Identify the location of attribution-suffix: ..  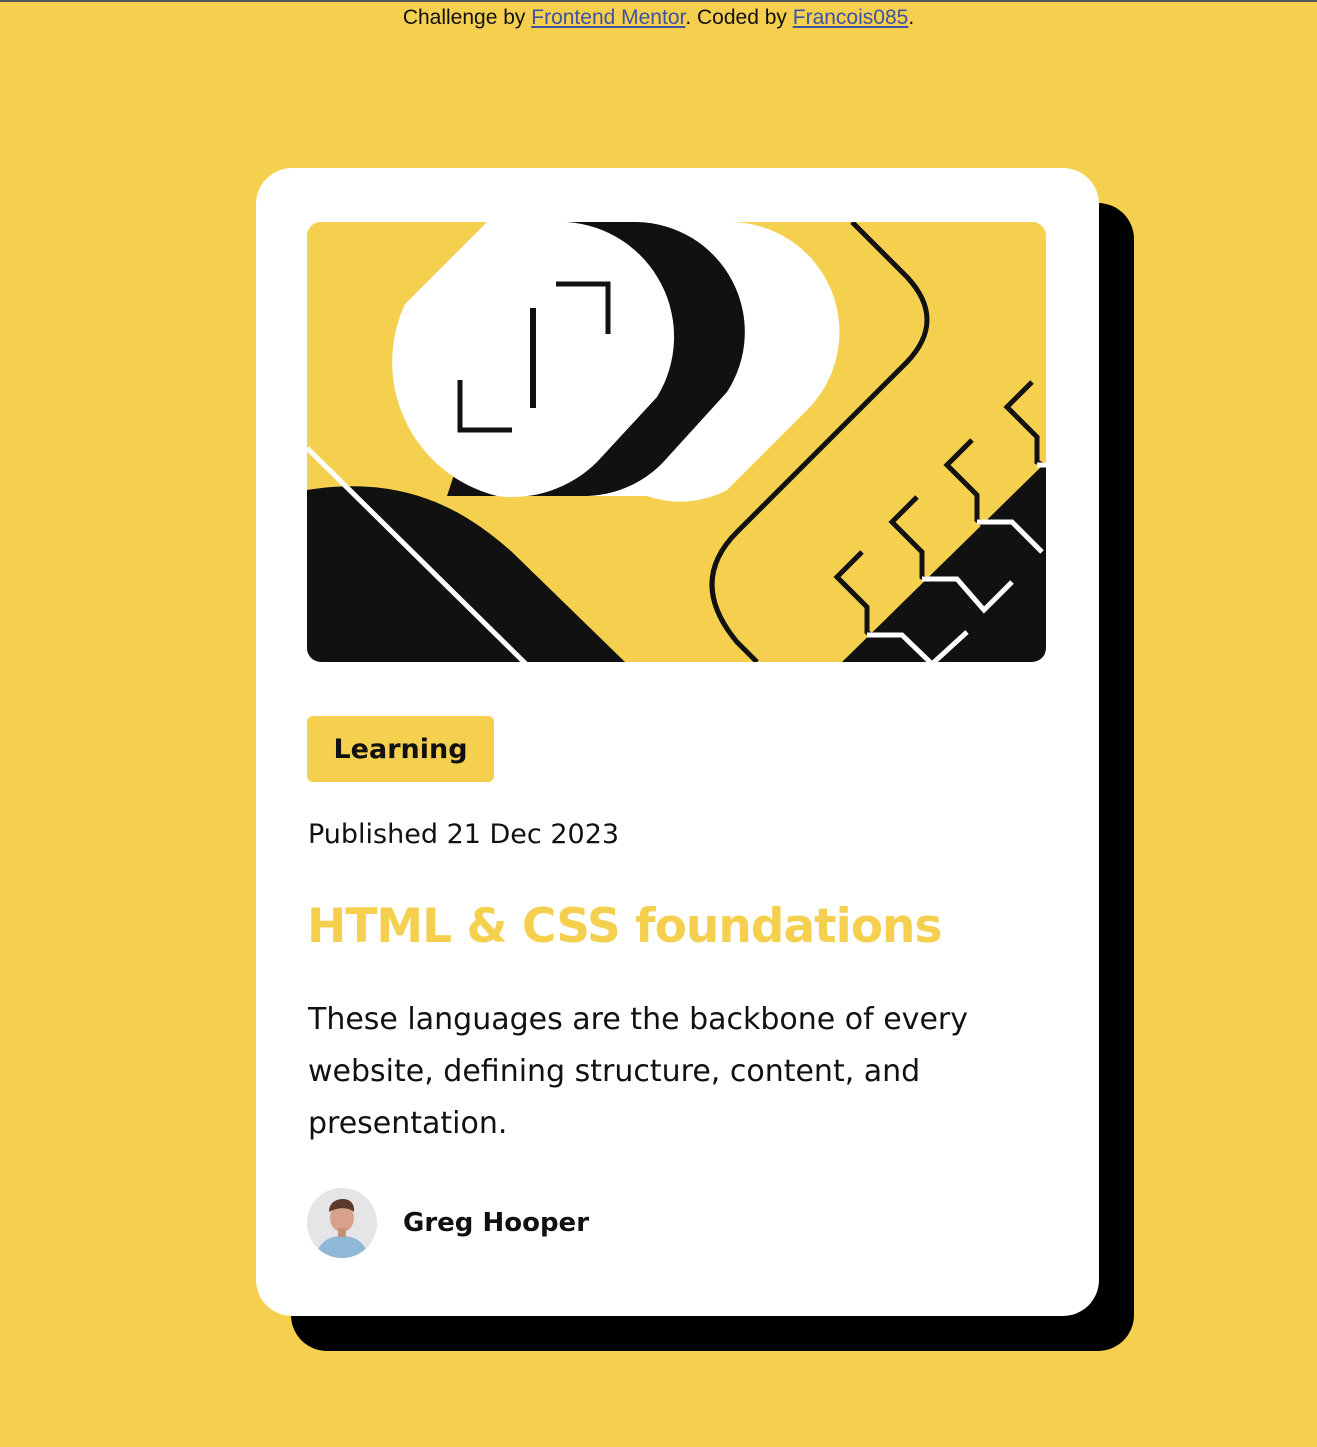
(911, 17).